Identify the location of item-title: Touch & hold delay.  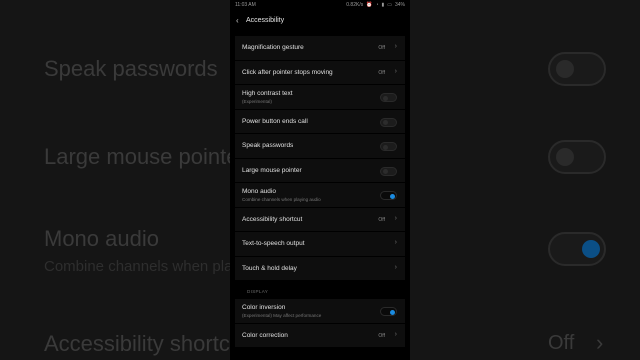
(269, 268).